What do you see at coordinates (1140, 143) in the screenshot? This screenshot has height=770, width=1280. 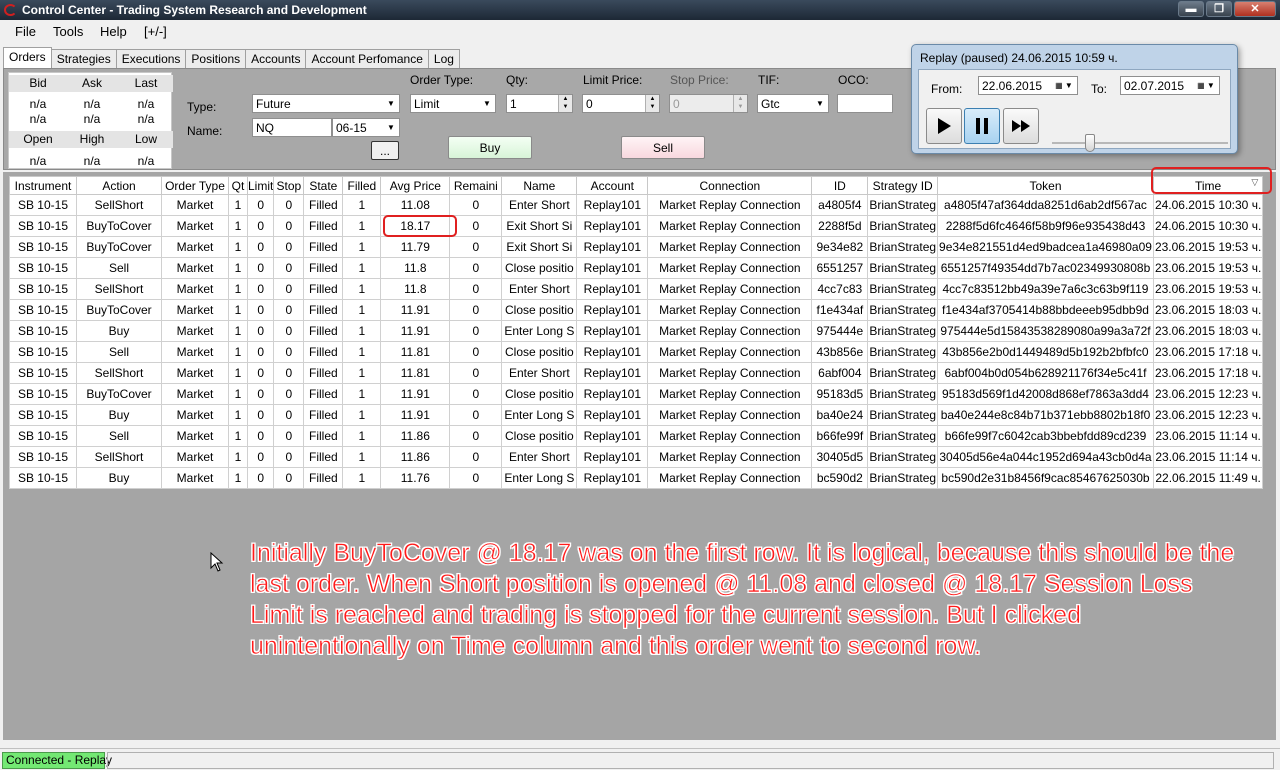 I see `speed-slider-track` at bounding box center [1140, 143].